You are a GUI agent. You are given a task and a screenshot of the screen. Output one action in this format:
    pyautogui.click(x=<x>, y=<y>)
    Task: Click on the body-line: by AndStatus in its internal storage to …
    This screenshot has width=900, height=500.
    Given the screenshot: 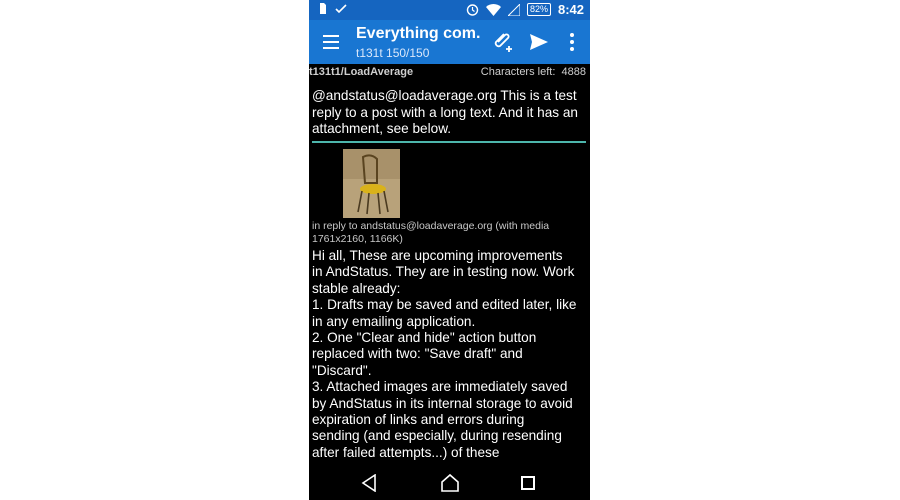 What is the action you would take?
    pyautogui.click(x=442, y=403)
    